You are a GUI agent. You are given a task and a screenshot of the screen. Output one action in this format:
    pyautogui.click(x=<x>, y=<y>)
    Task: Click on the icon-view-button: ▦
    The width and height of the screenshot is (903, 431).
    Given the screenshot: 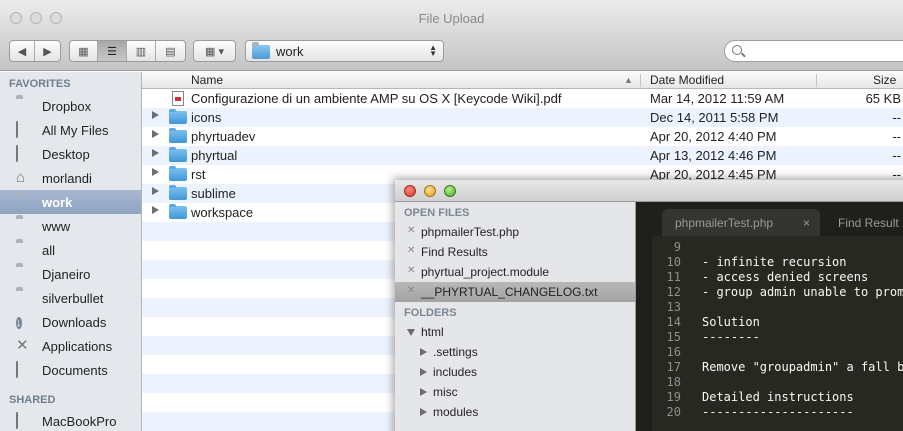 What is the action you would take?
    pyautogui.click(x=84, y=51)
    